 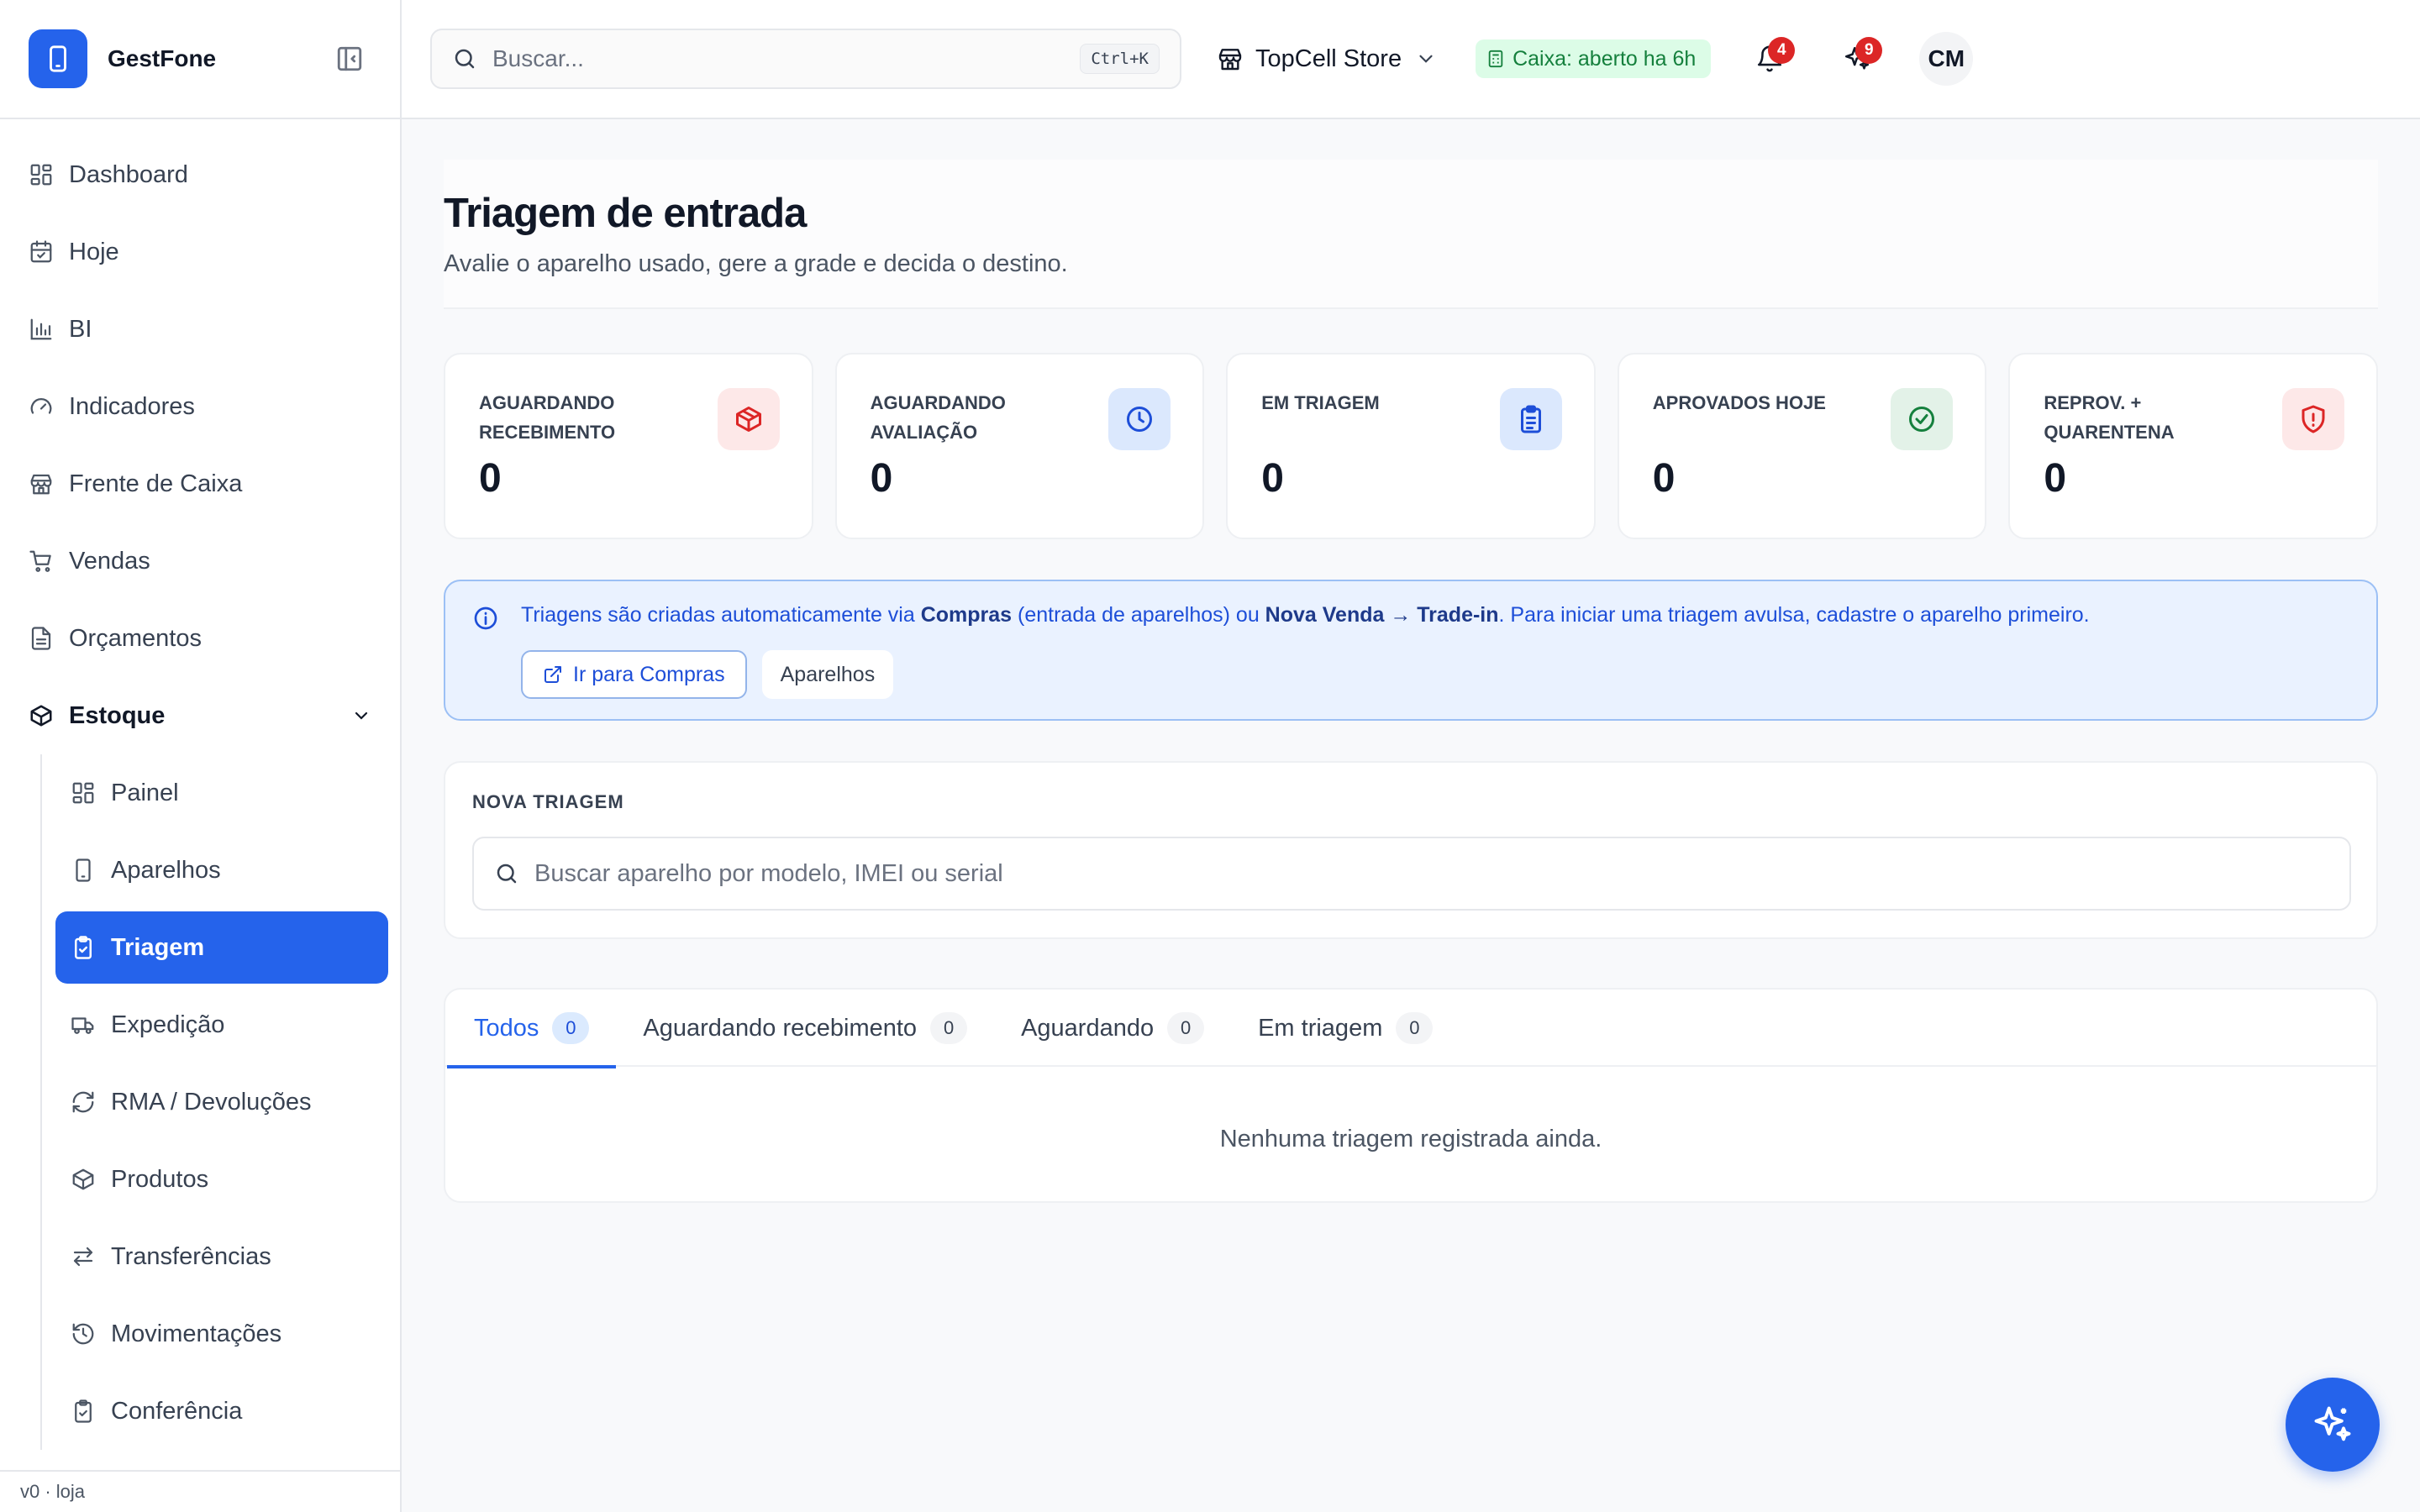 I want to click on sidebar-item-vendas: Vendas, so click(x=200, y=561).